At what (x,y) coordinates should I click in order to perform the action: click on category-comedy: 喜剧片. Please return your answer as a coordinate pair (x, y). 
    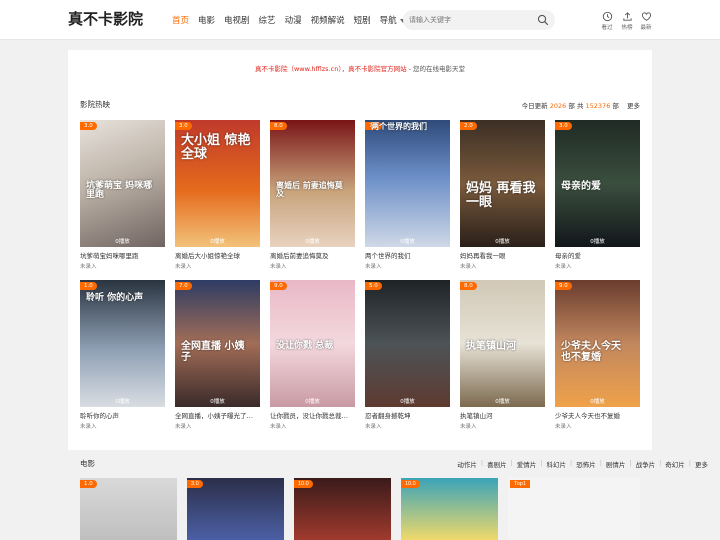
    Looking at the image, I should click on (497, 464).